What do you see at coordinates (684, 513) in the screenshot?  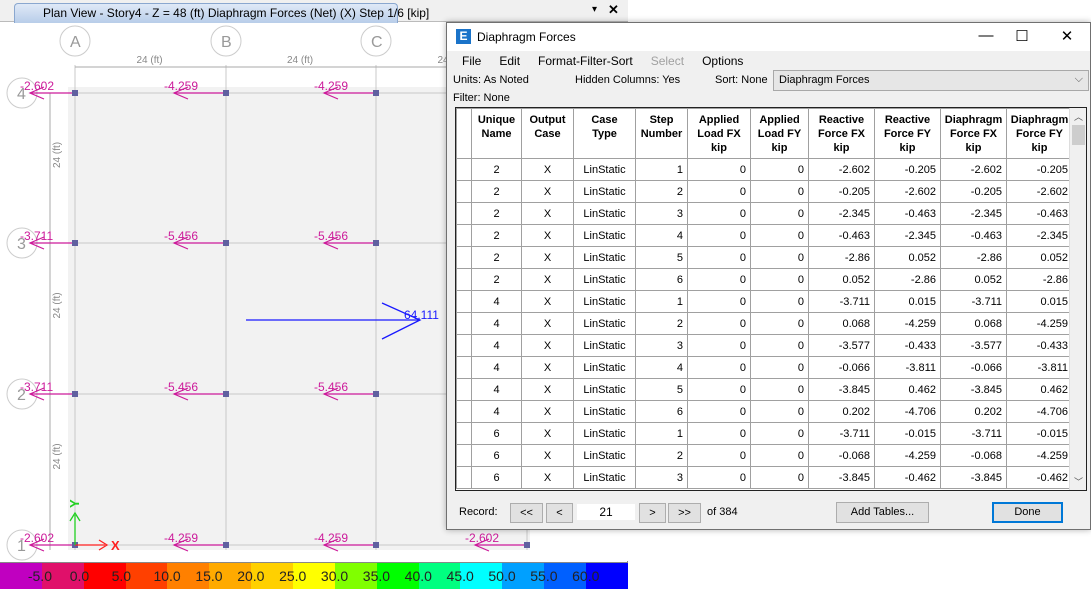 I see `last-record-button: >>` at bounding box center [684, 513].